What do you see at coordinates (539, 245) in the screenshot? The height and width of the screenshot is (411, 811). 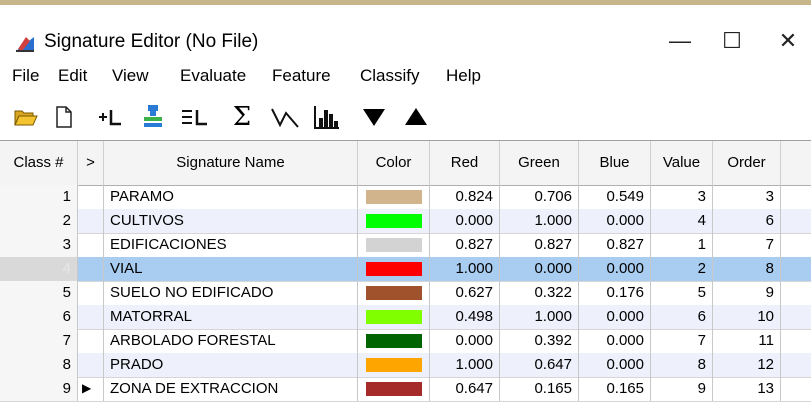 I see `cell-green: 0.827` at bounding box center [539, 245].